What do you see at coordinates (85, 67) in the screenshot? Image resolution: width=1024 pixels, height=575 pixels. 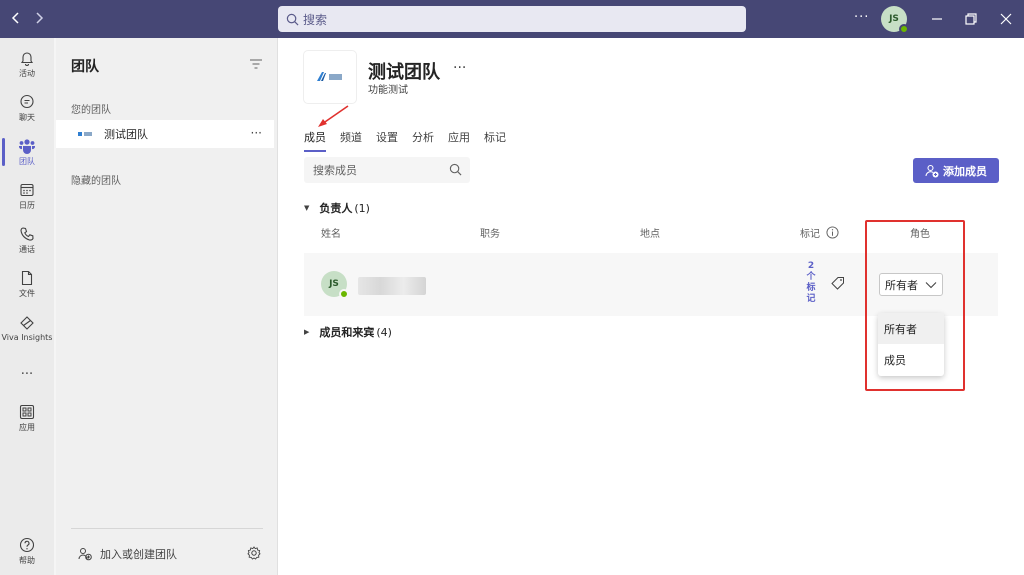 I see `panel-title: 团队` at bounding box center [85, 67].